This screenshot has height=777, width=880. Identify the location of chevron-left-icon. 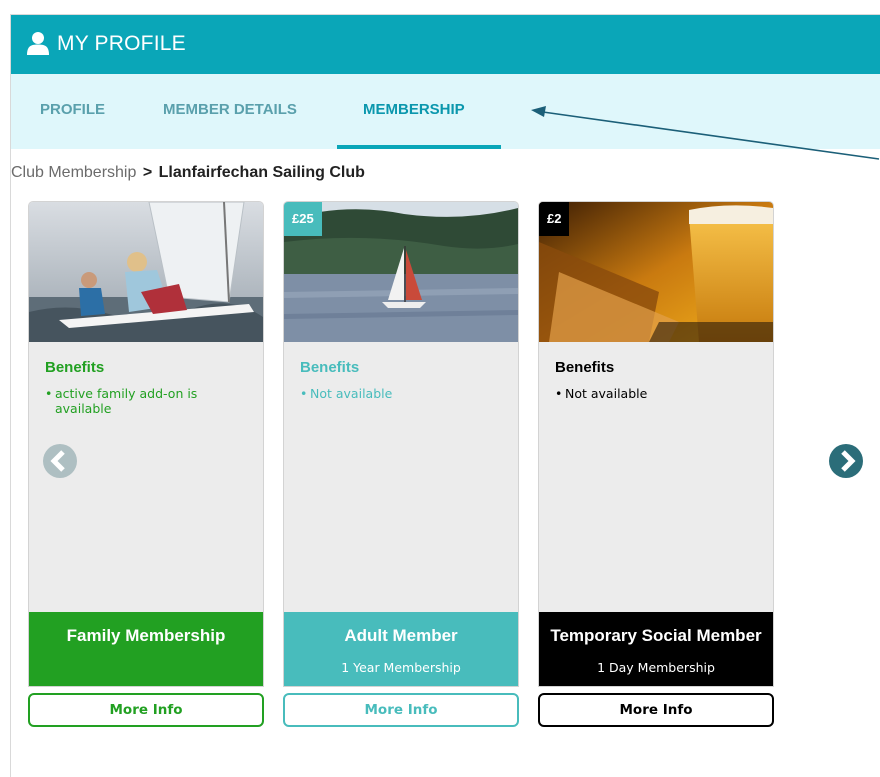
(60, 461).